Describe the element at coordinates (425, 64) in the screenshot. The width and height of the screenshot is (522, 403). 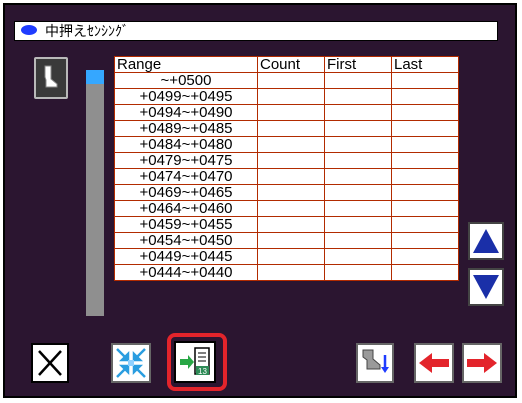
I see `column-header-last: Last` at that location.